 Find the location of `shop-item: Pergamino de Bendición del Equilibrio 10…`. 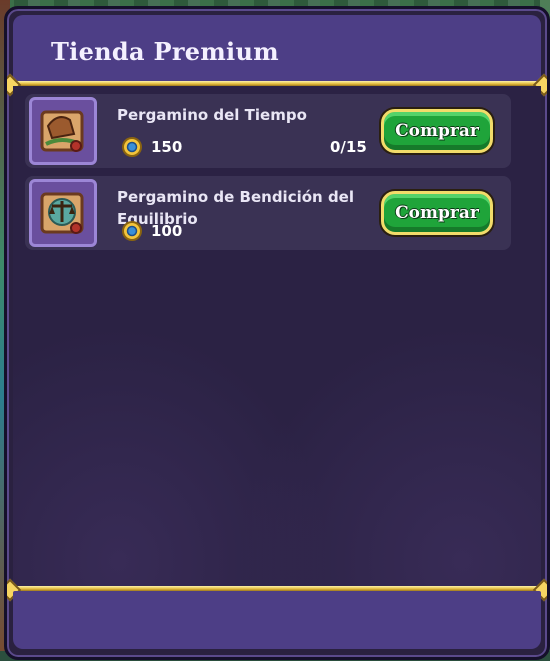

shop-item: Pergamino de Bendición del Equilibrio 10… is located at coordinates (268, 213).